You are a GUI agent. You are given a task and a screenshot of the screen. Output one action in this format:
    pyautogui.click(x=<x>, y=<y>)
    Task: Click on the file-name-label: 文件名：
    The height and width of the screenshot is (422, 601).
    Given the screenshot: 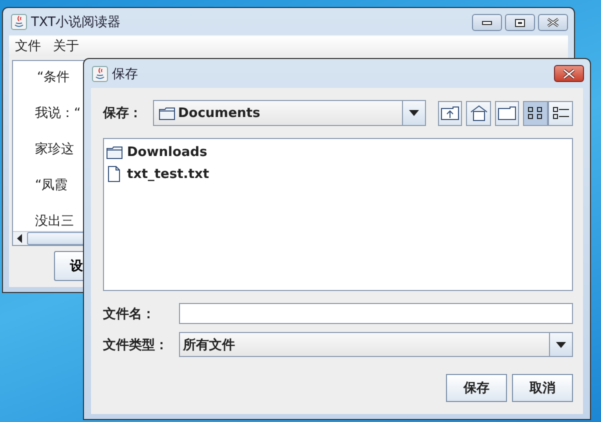 What is the action you would take?
    pyautogui.click(x=129, y=314)
    